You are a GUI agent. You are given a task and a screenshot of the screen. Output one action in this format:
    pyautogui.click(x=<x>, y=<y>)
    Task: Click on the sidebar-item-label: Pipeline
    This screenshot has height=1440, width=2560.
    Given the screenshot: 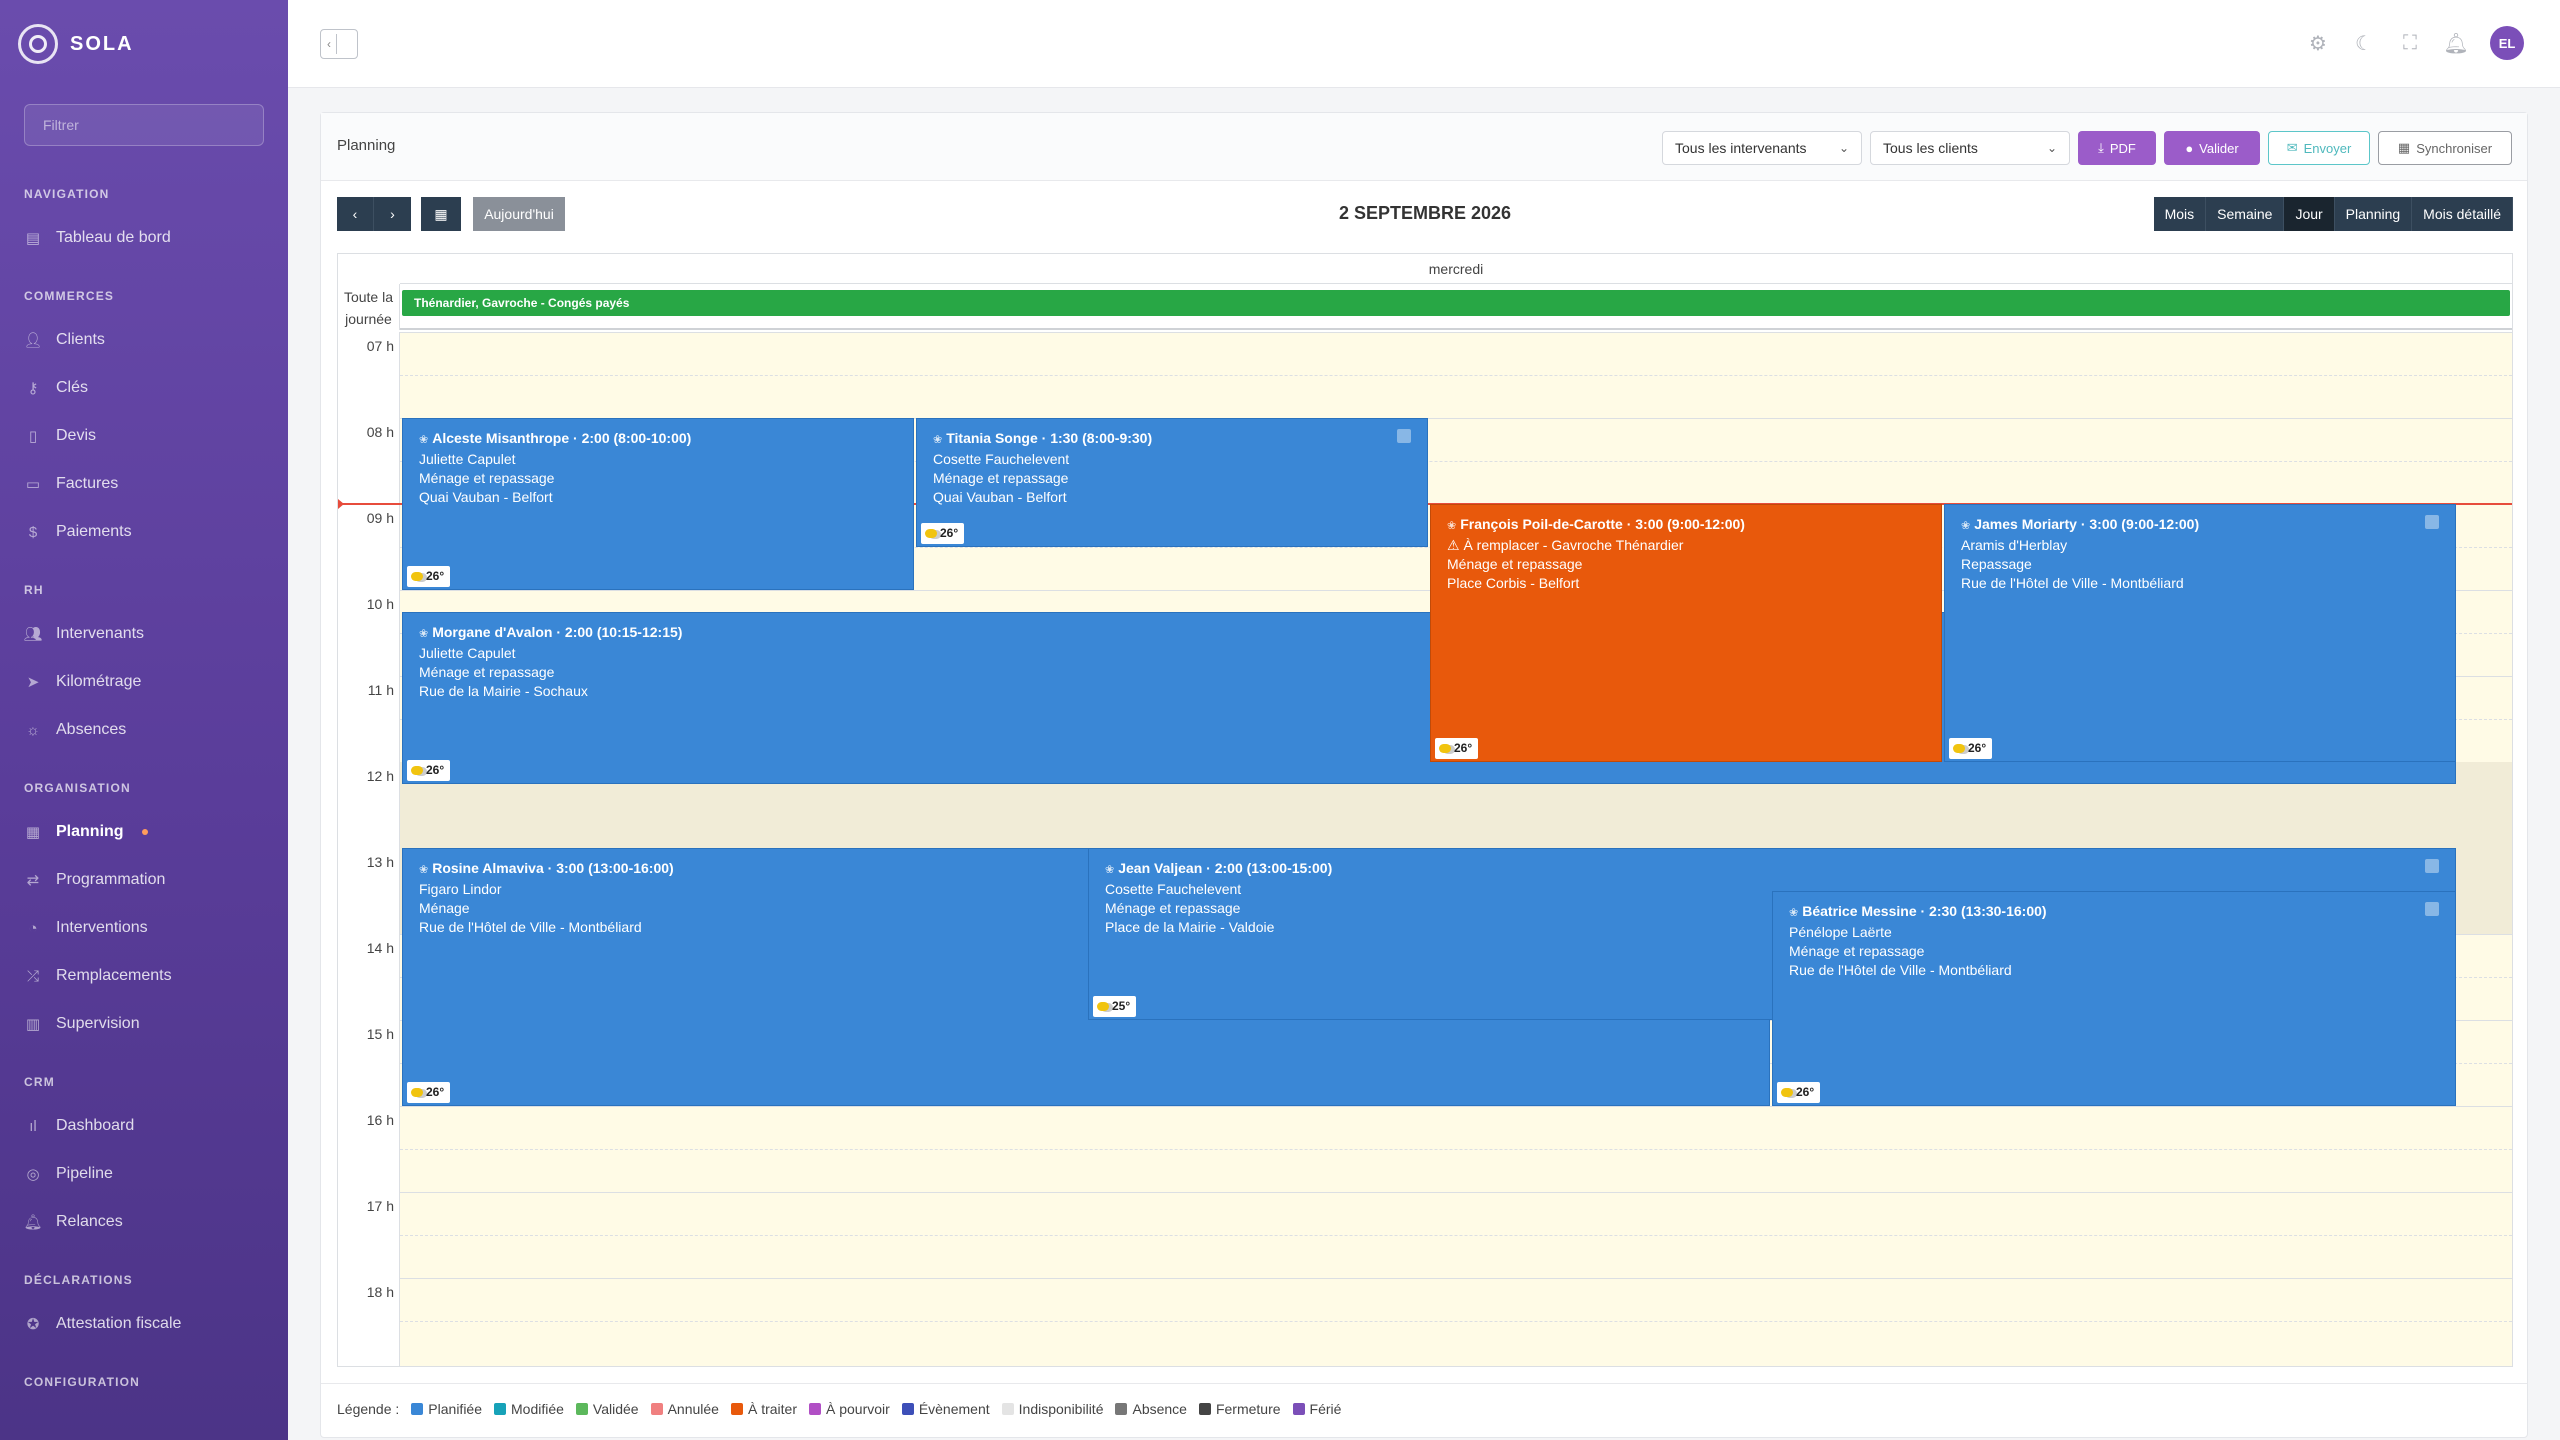 What is the action you would take?
    pyautogui.click(x=84, y=1173)
    